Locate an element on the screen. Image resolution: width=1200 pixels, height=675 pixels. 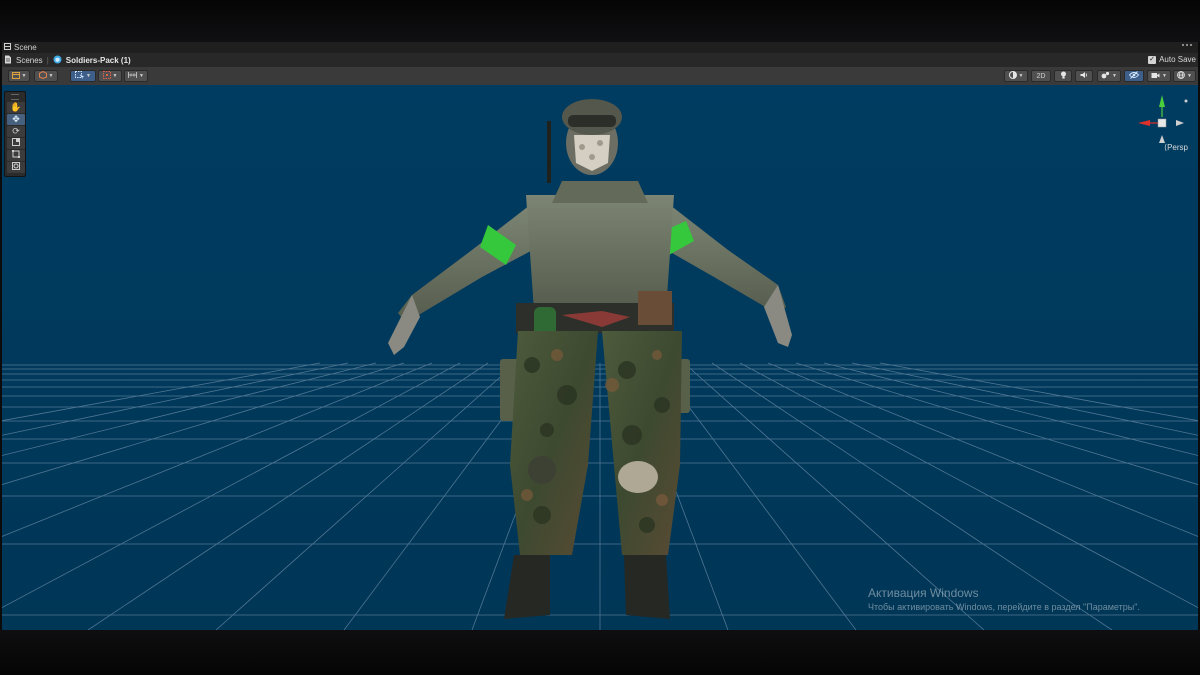
auto-save-toggle: ✓ Auto Save is located at coordinates (1172, 59).